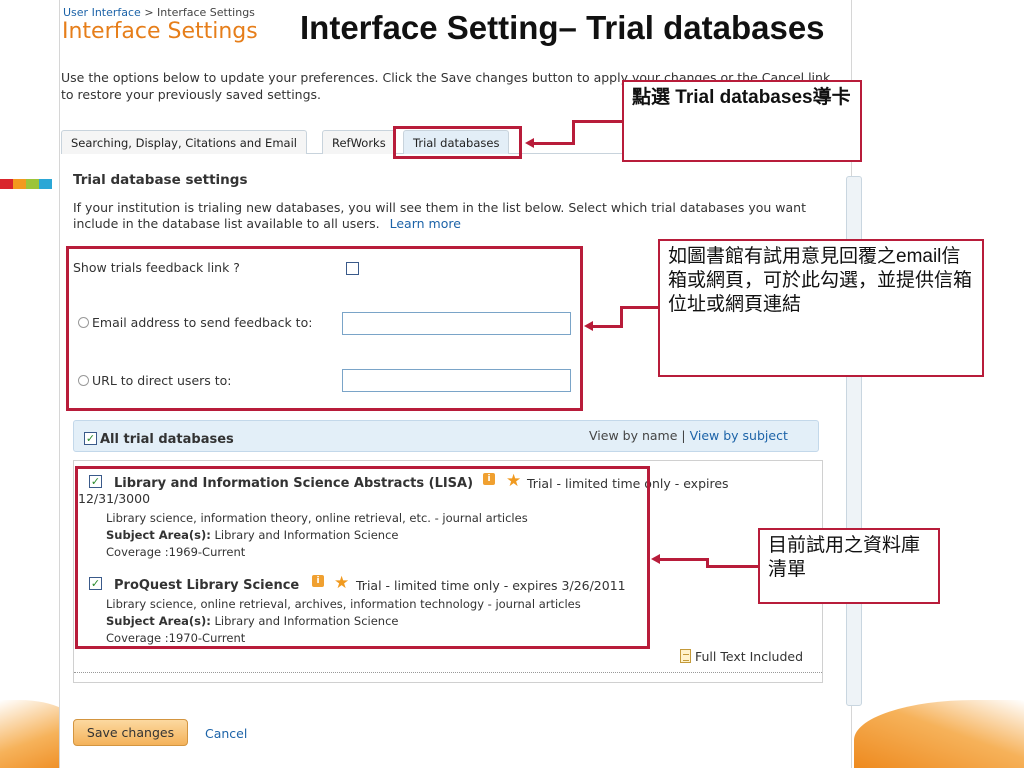 The width and height of the screenshot is (1024, 768). What do you see at coordinates (324, 328) in the screenshot?
I see `highlight-feedback-form` at bounding box center [324, 328].